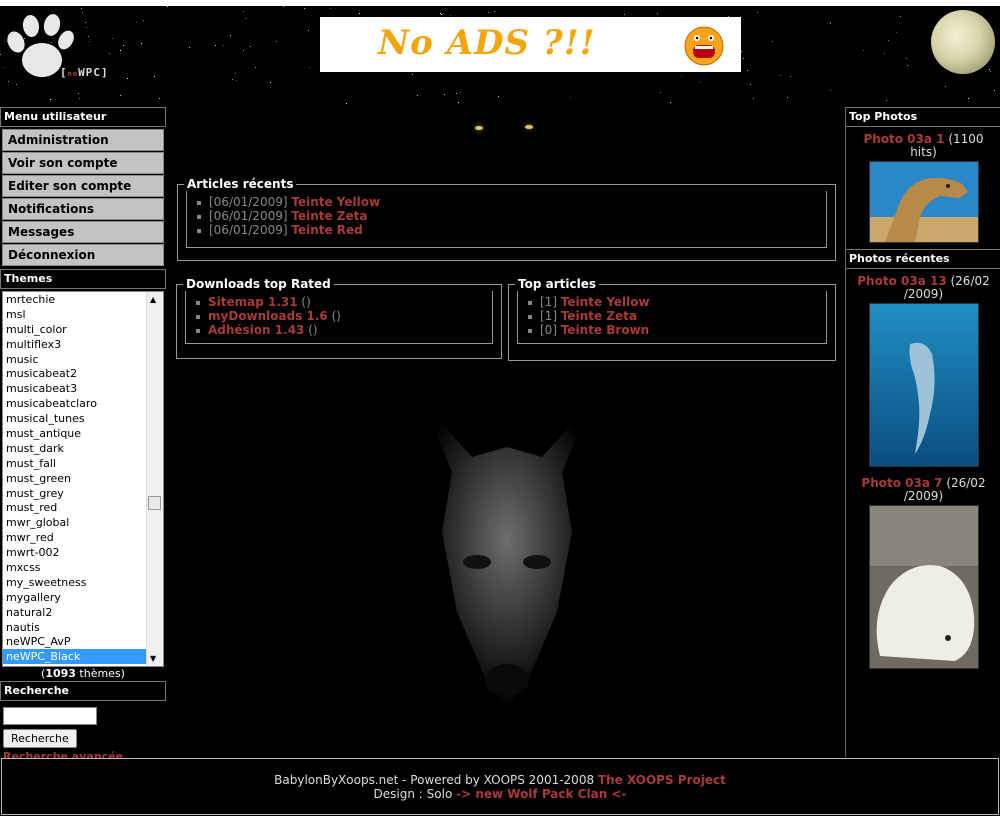  Describe the element at coordinates (40, 738) in the screenshot. I see `search-button: Recherche` at that location.